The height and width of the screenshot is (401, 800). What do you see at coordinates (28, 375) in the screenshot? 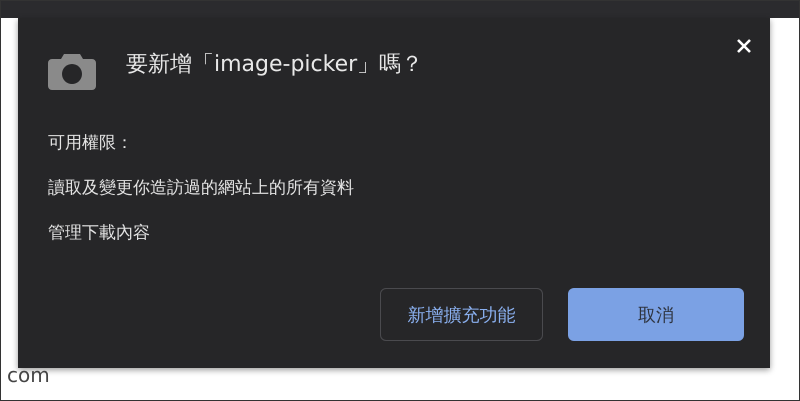
I see `page-text: com` at bounding box center [28, 375].